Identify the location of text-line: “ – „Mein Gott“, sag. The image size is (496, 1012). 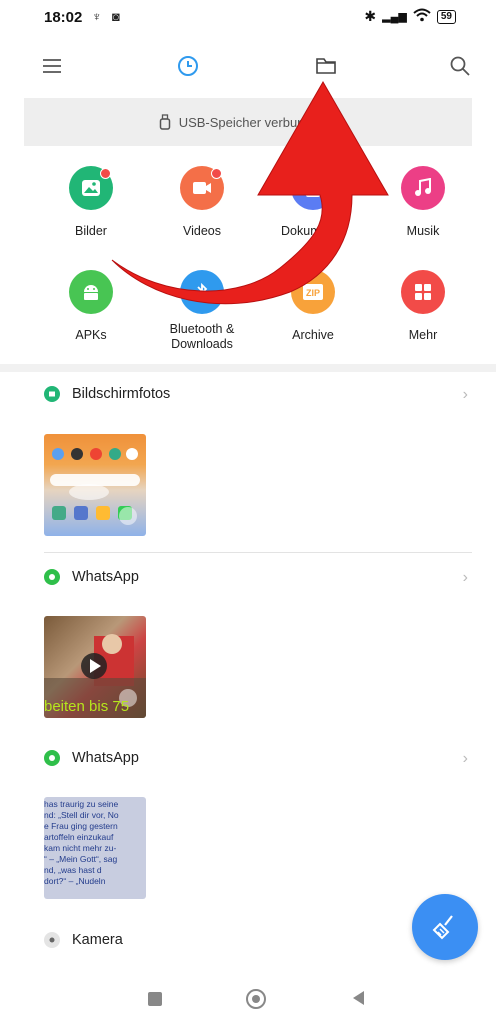
(81, 859).